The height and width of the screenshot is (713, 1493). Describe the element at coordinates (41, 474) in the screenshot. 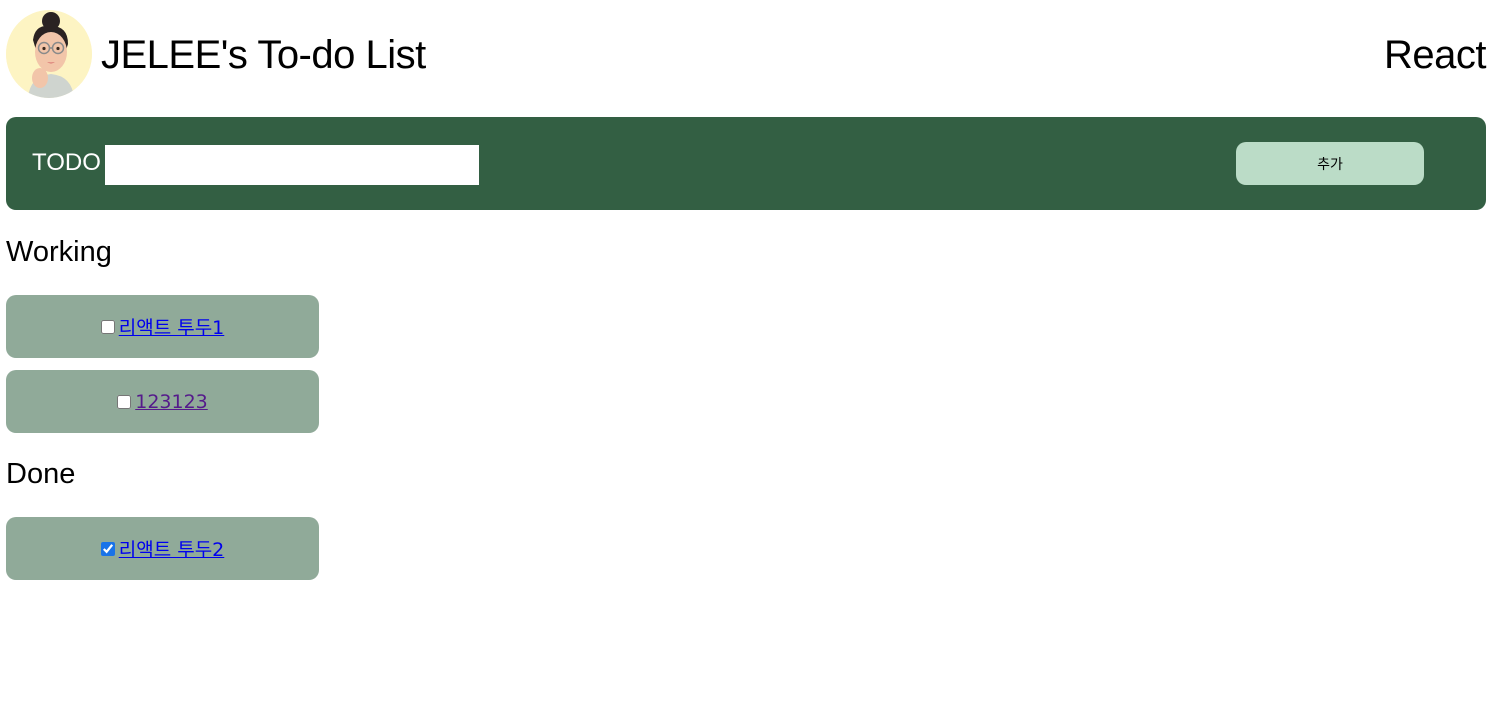

I see `done-section-title: Done` at that location.